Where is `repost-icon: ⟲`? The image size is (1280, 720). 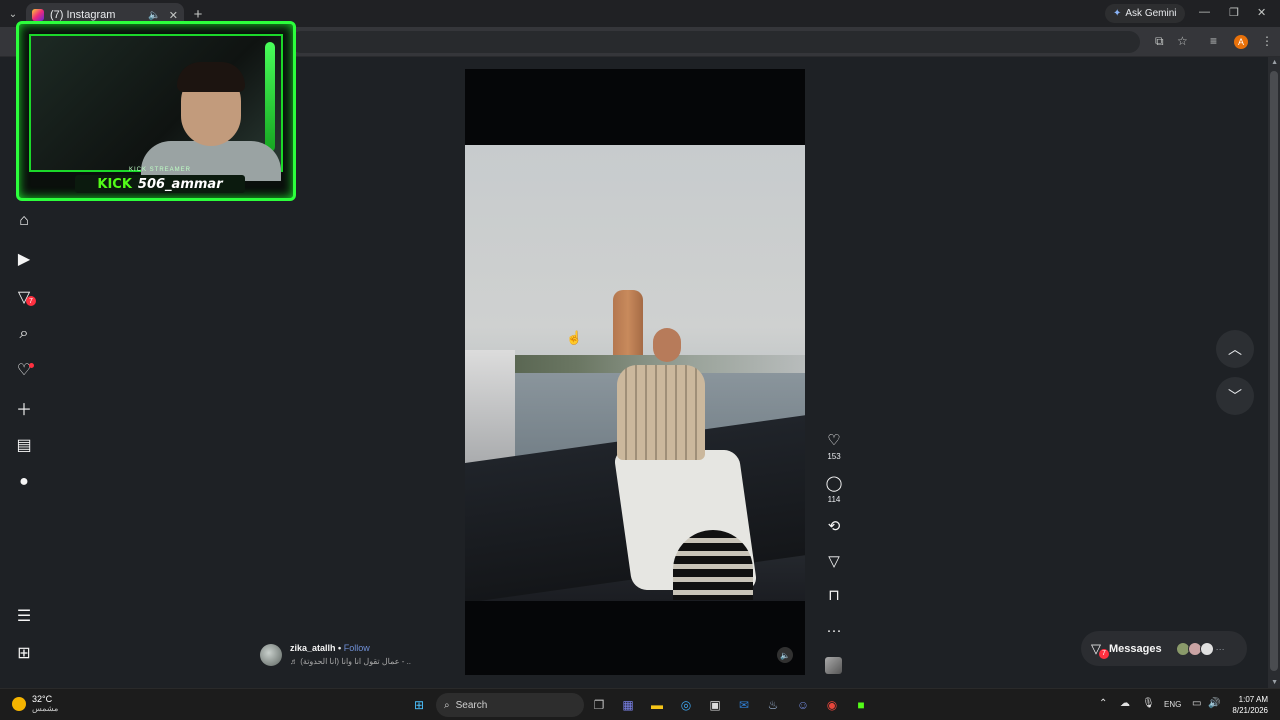
repost-icon: ⟲ is located at coordinates (834, 527).